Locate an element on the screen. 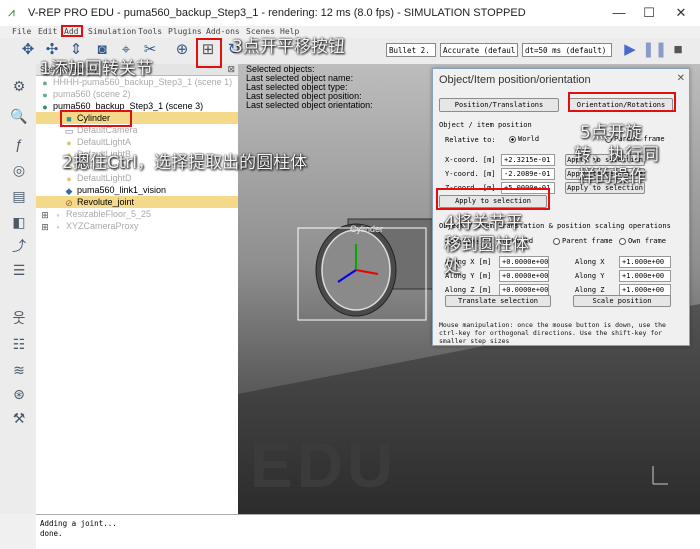  annotation-step-5-line-3: 样的操作 is located at coordinates (612, 177).